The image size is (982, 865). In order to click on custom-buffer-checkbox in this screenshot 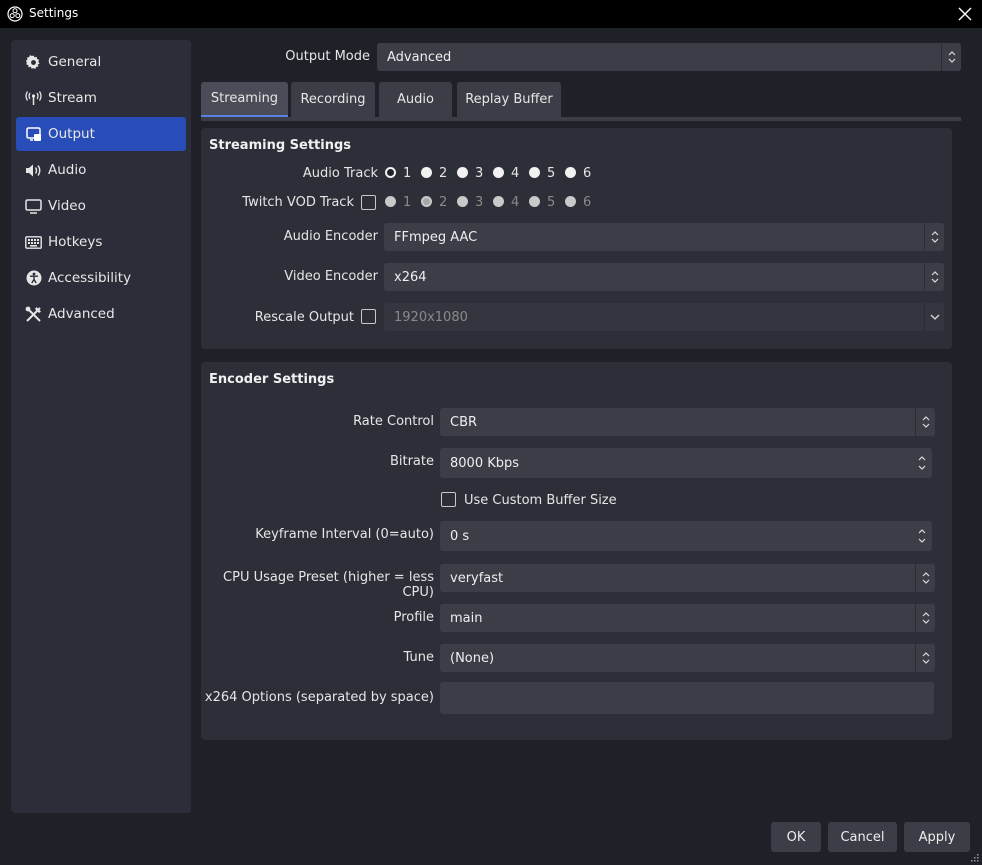, I will do `click(448, 499)`.